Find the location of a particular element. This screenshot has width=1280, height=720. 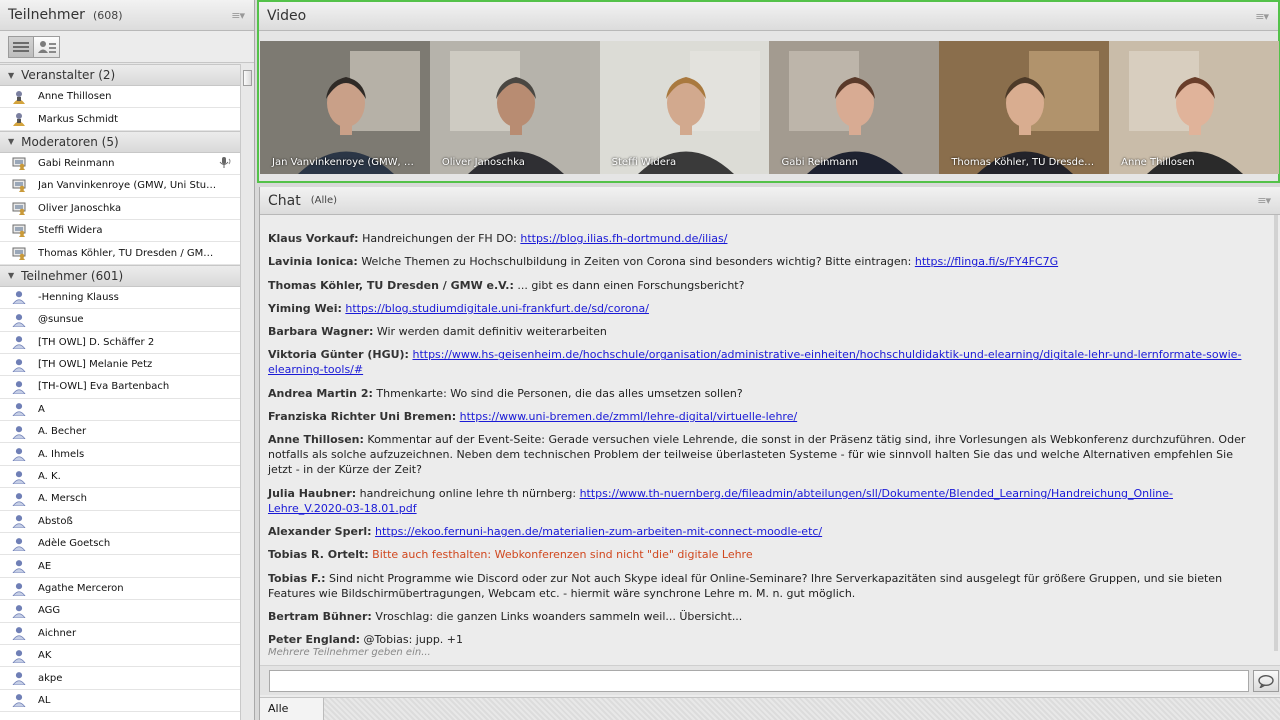

chat-sender: Alexander Sperl: is located at coordinates (320, 531).